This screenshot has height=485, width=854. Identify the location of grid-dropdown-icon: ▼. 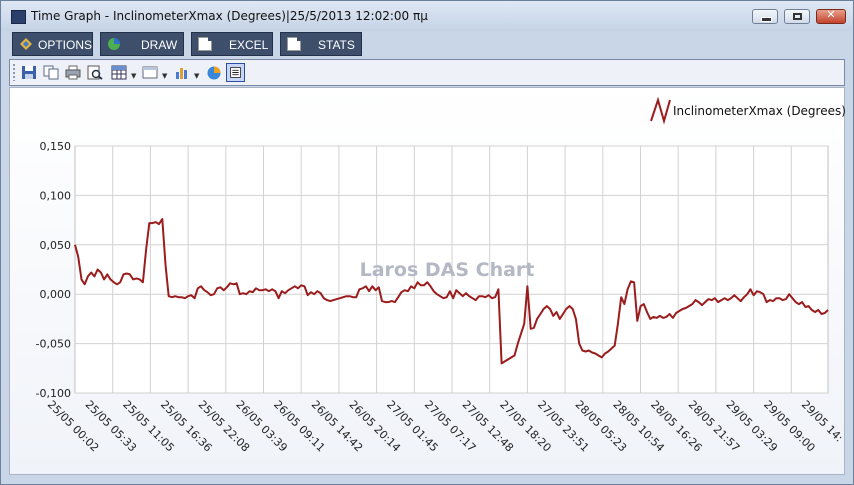
(133, 76).